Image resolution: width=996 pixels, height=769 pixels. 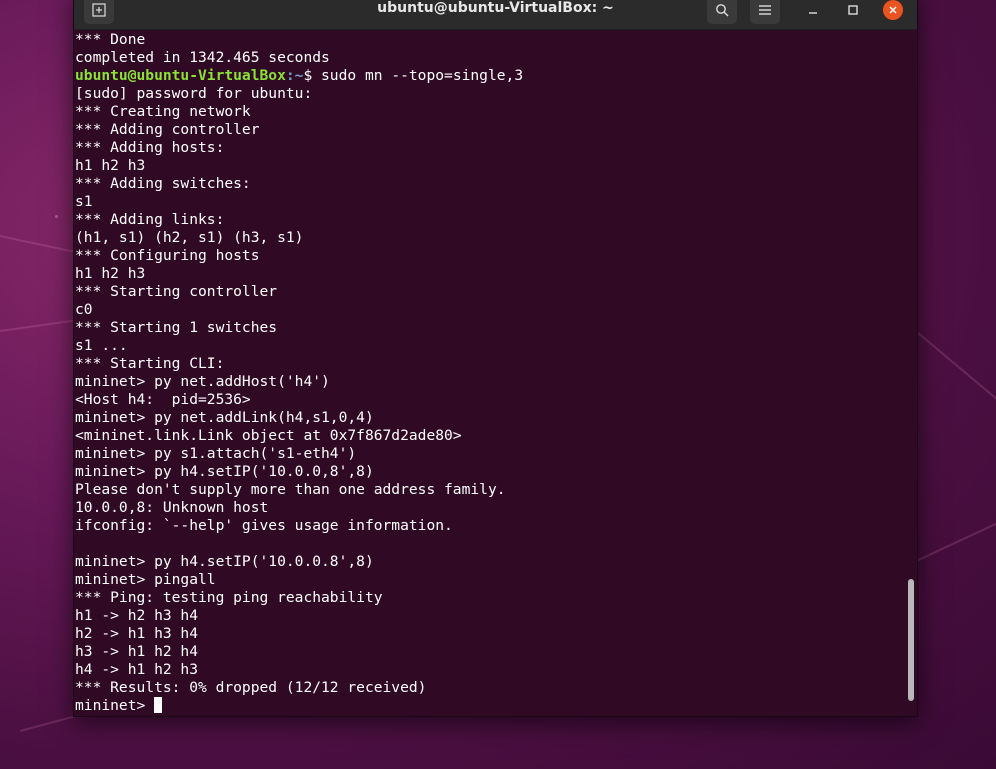 I want to click on maximize-icon, so click(x=853, y=10).